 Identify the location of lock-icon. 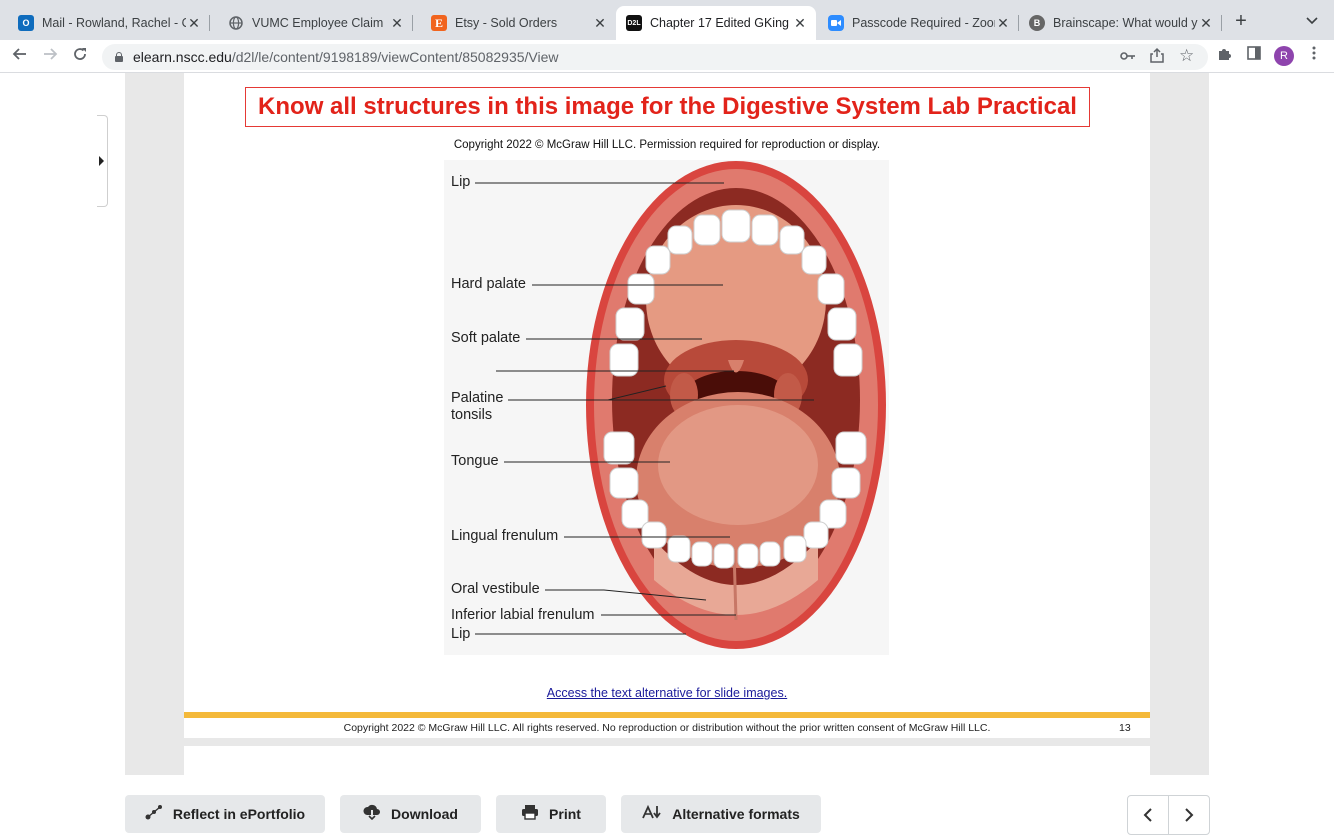
(119, 57).